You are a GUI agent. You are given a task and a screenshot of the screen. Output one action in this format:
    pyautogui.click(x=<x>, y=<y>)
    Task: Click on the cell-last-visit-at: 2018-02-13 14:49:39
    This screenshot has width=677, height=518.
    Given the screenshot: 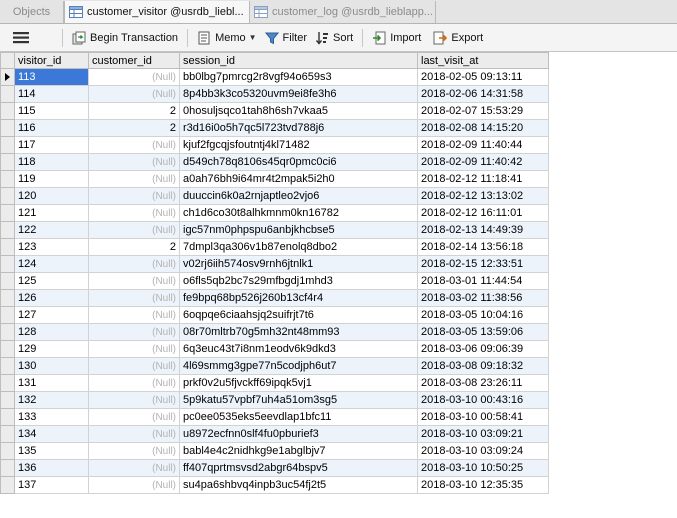 What is the action you would take?
    pyautogui.click(x=483, y=230)
    